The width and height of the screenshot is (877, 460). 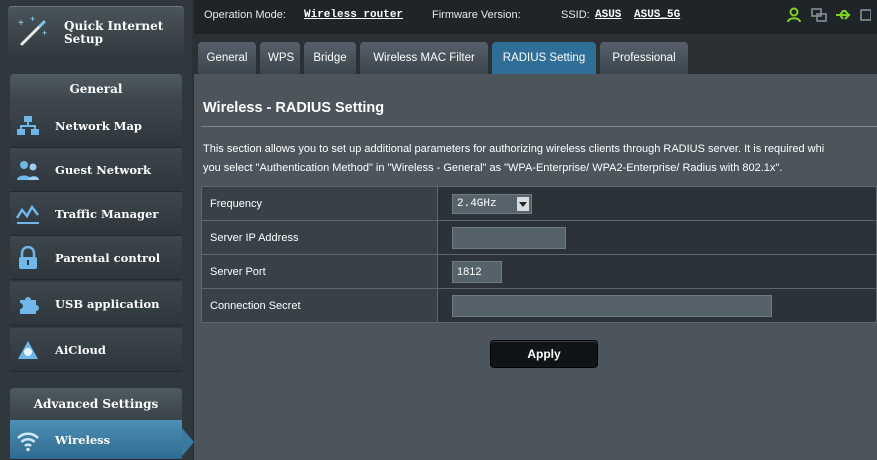 I want to click on usb-icon, so click(x=843, y=15).